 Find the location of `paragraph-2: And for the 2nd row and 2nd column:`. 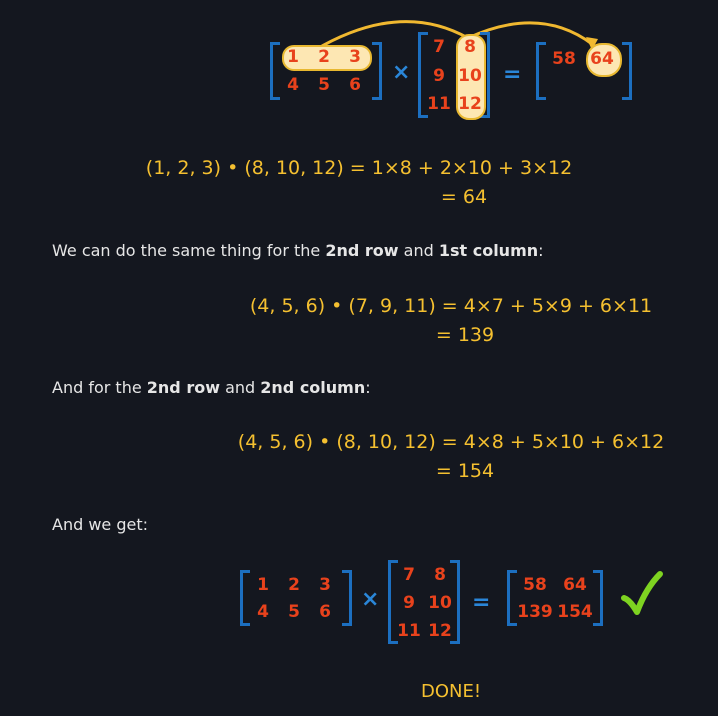

paragraph-2: And for the 2nd row and 2nd column: is located at coordinates (211, 387).